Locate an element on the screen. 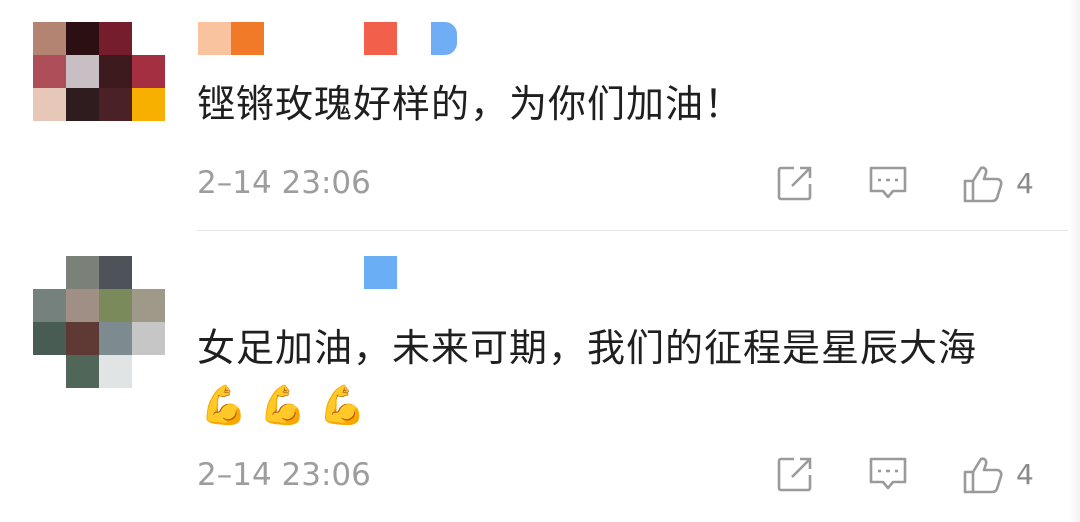 The width and height of the screenshot is (1080, 522). comment-text: 女足加油，未来可期，我们的征程是星辰大海 is located at coordinates (587, 348).